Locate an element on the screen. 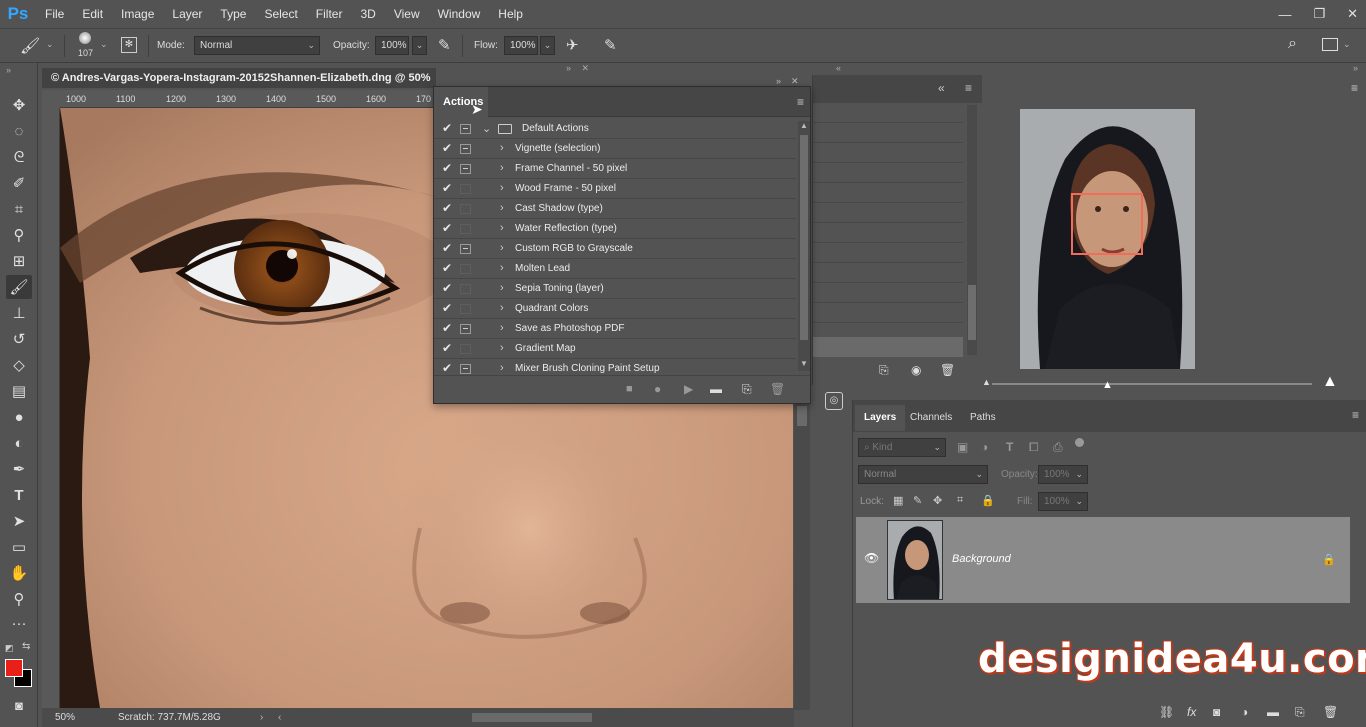  layer-row-background: 👁 Background 🔒 is located at coordinates (1103, 560).